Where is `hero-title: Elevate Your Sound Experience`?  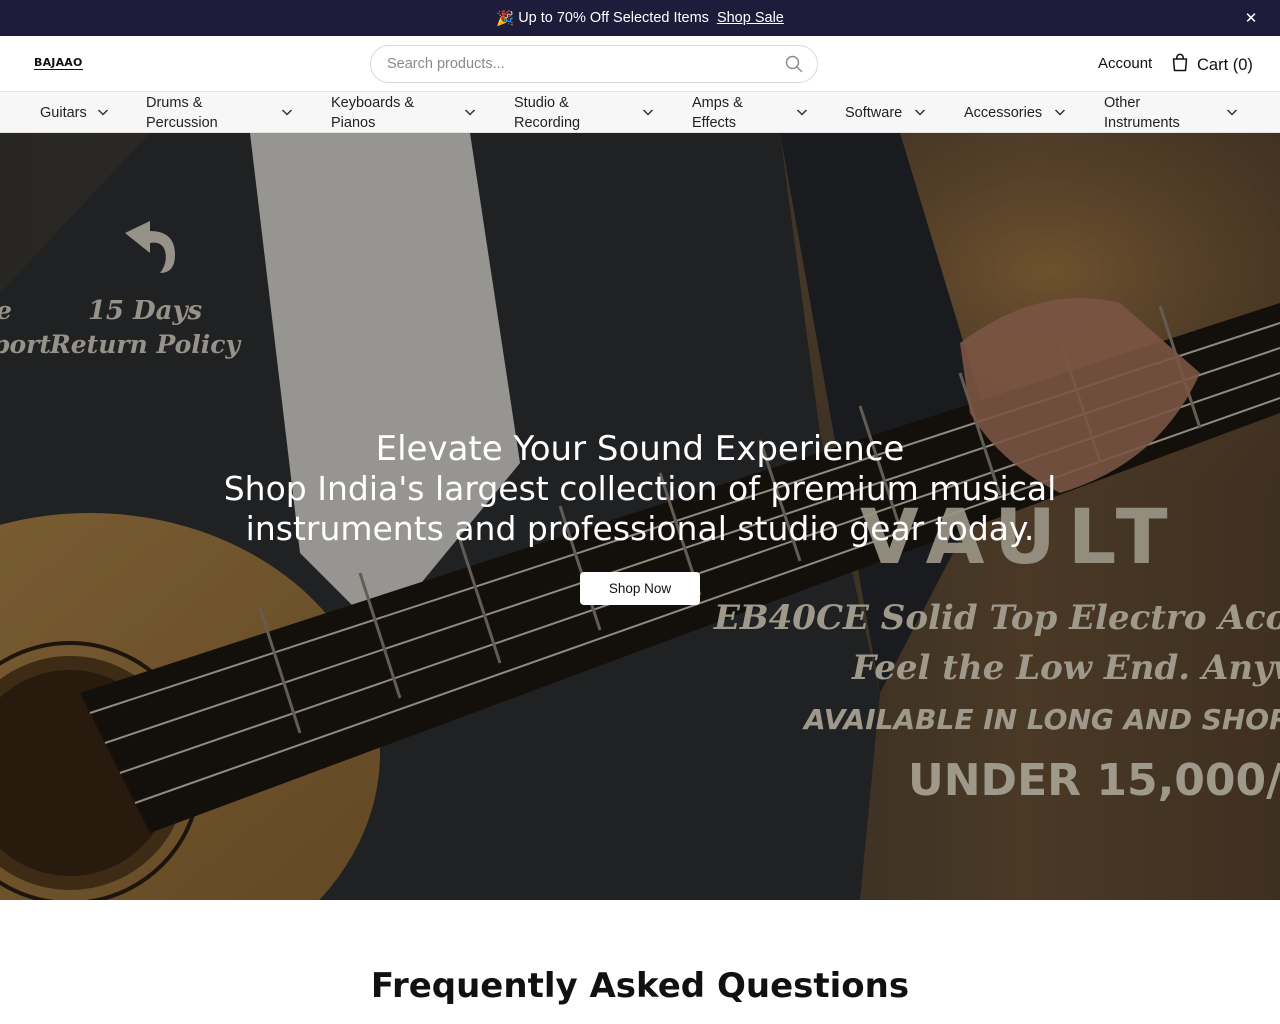
hero-title: Elevate Your Sound Experience is located at coordinates (640, 449).